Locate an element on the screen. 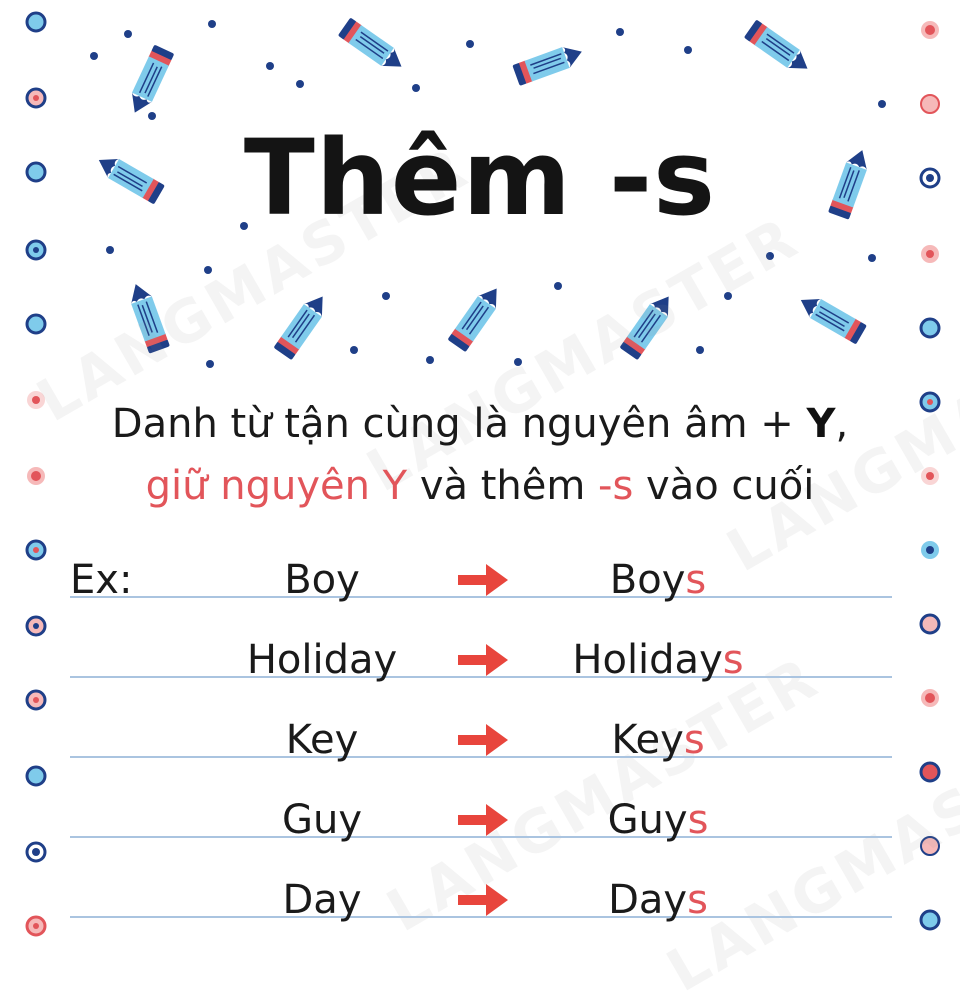  description-line-2: giữ nguyên Y và thêm -s vào cuối is located at coordinates (480, 486).